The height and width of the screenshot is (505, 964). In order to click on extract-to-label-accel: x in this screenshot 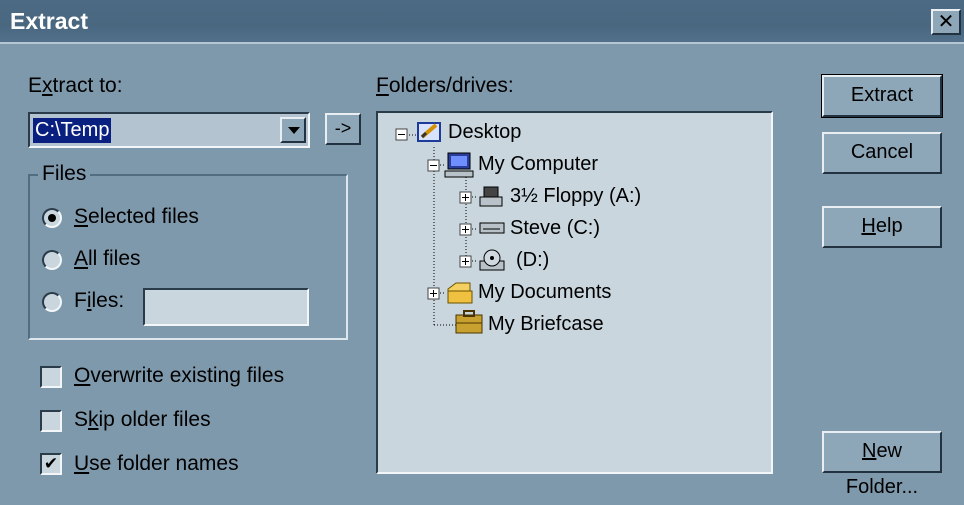, I will do `click(47, 85)`.